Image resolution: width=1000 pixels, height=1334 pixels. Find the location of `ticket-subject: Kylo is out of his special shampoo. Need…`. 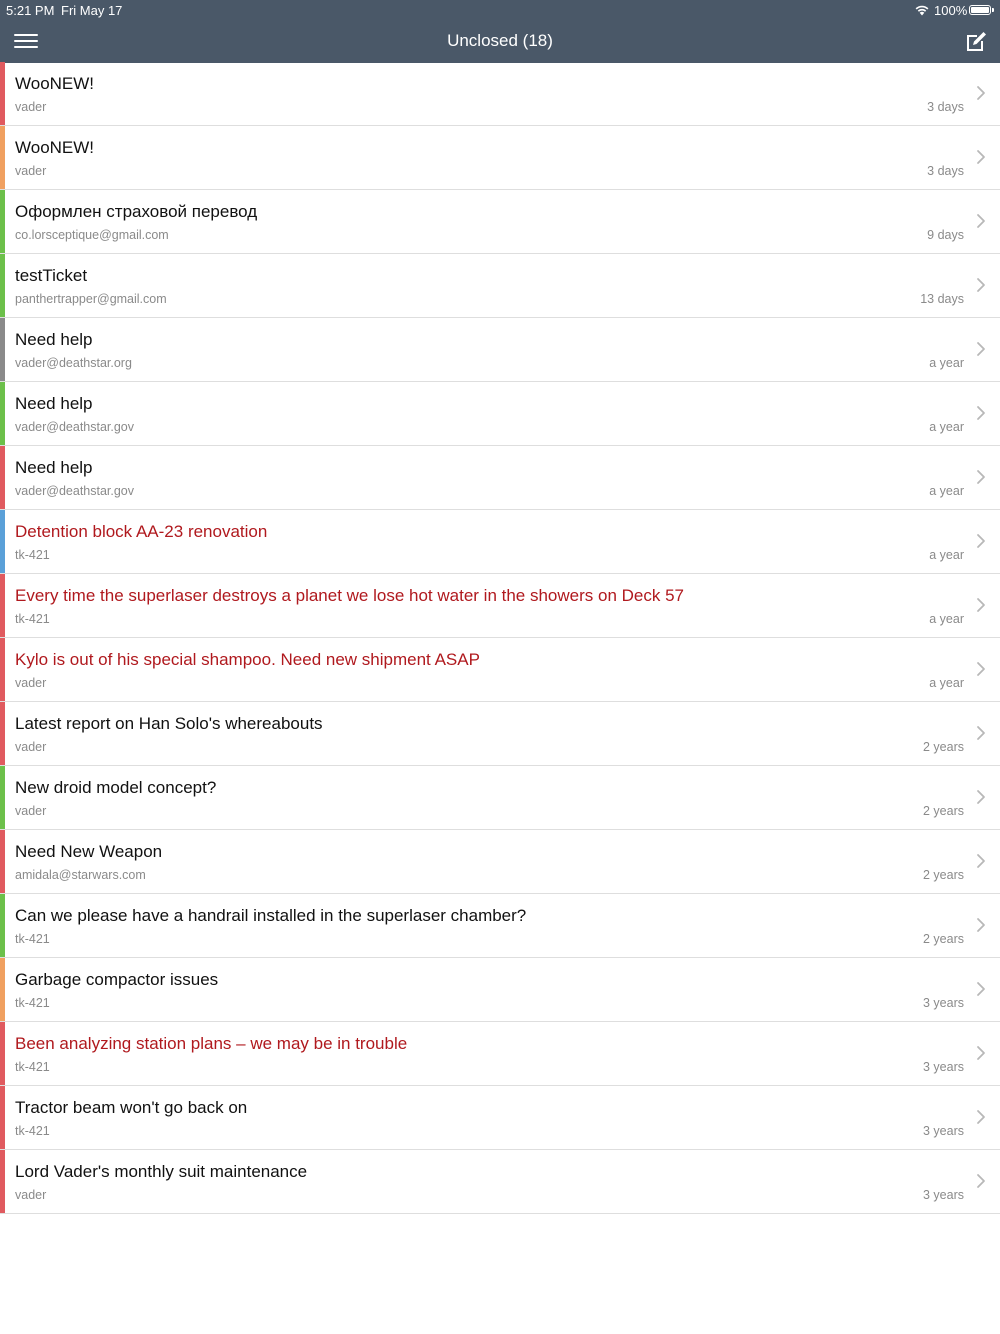

ticket-subject: Kylo is out of his special shampoo. Need… is located at coordinates (247, 659).